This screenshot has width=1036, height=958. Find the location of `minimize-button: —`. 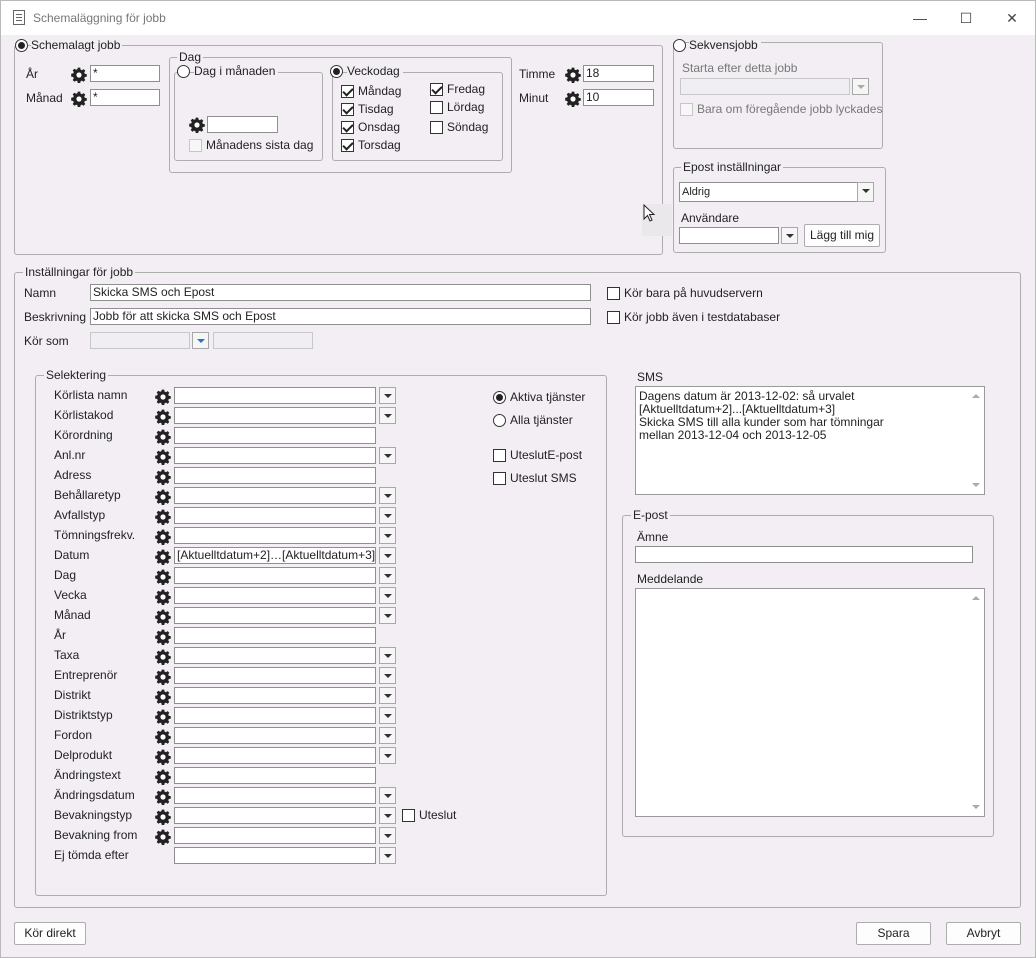

minimize-button: — is located at coordinates (920, 18).